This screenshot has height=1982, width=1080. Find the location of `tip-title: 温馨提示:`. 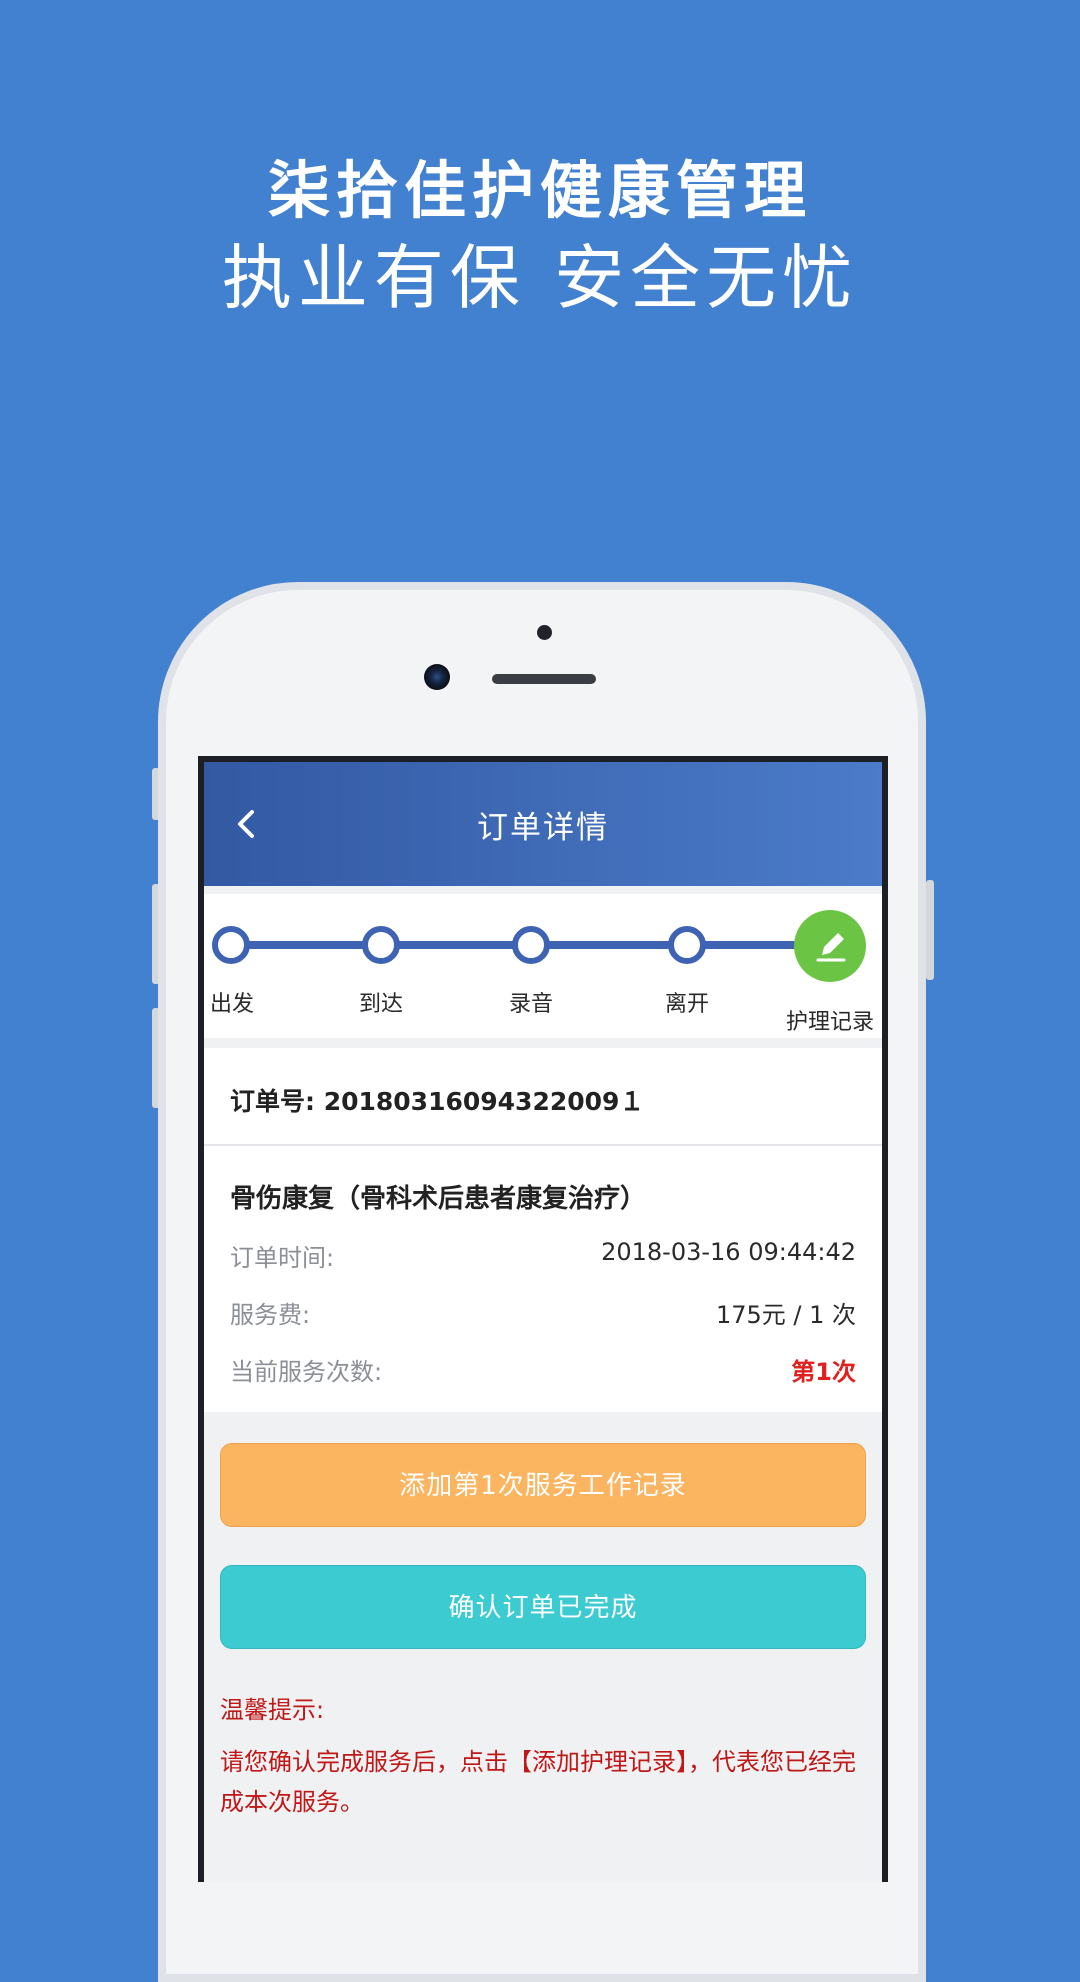

tip-title: 温馨提示: is located at coordinates (272, 1710).